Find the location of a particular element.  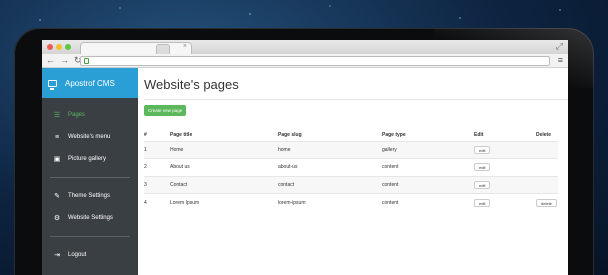

sidebar-item-theme-settings: ✎ Theme Settings is located at coordinates (90, 196).